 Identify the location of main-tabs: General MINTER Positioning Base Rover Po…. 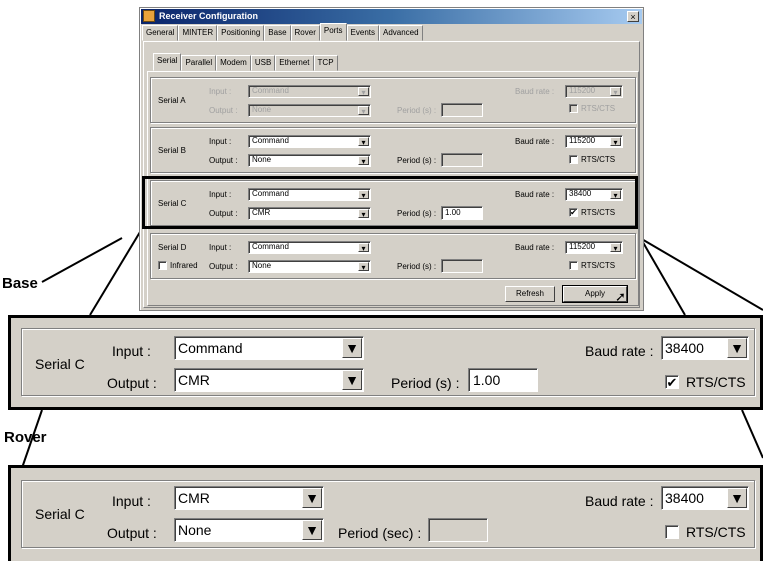
(282, 32).